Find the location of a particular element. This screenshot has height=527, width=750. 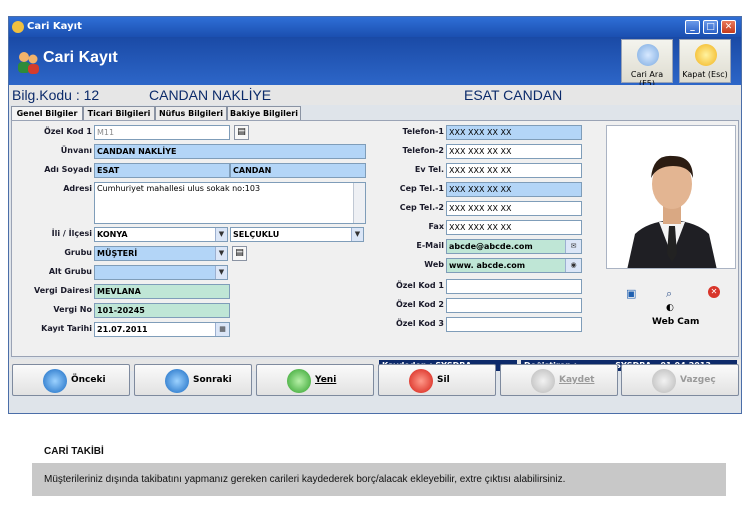

sil-label: Sil is located at coordinates (443, 380).